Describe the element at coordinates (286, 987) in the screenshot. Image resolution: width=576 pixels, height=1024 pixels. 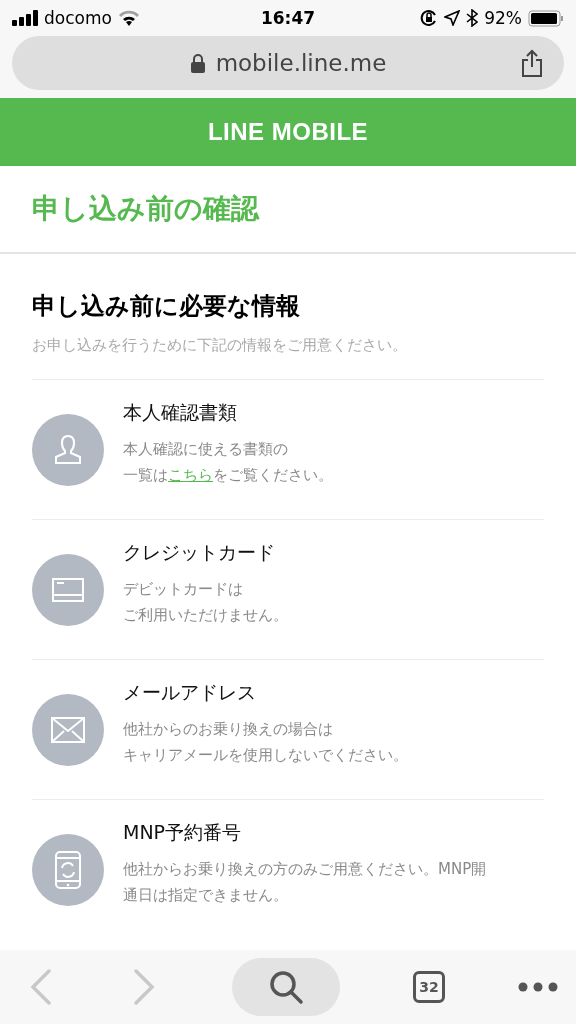
I see `search-icon` at that location.